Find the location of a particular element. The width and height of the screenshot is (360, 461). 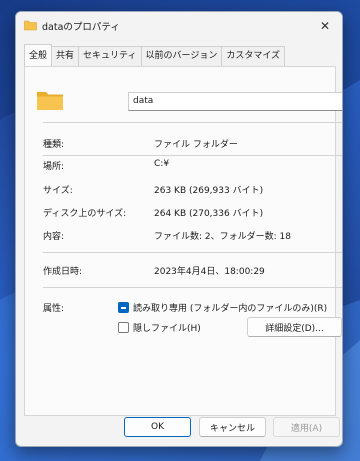

cancel-button: キャンセル is located at coordinates (232, 427).